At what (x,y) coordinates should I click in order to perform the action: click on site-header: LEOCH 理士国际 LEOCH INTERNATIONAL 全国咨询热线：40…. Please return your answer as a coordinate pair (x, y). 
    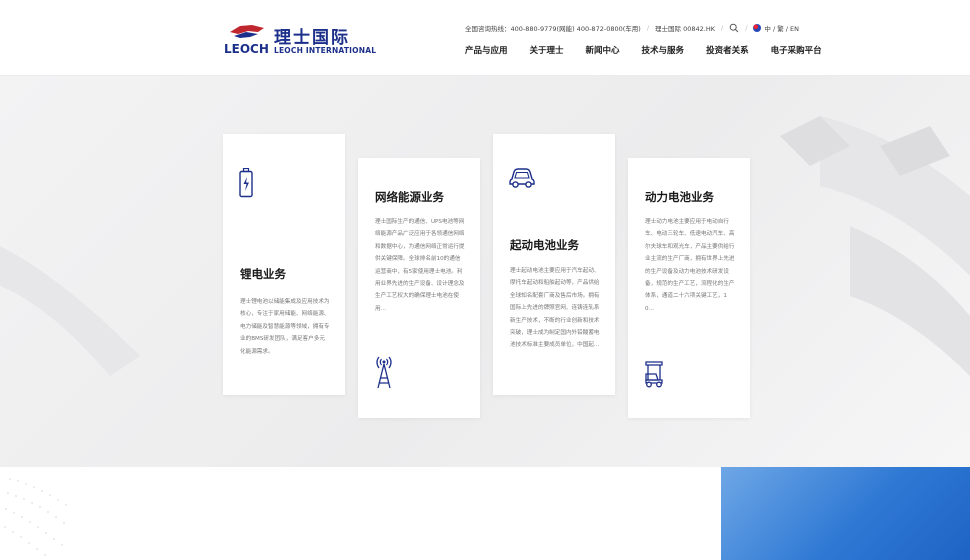
    Looking at the image, I should click on (485, 38).